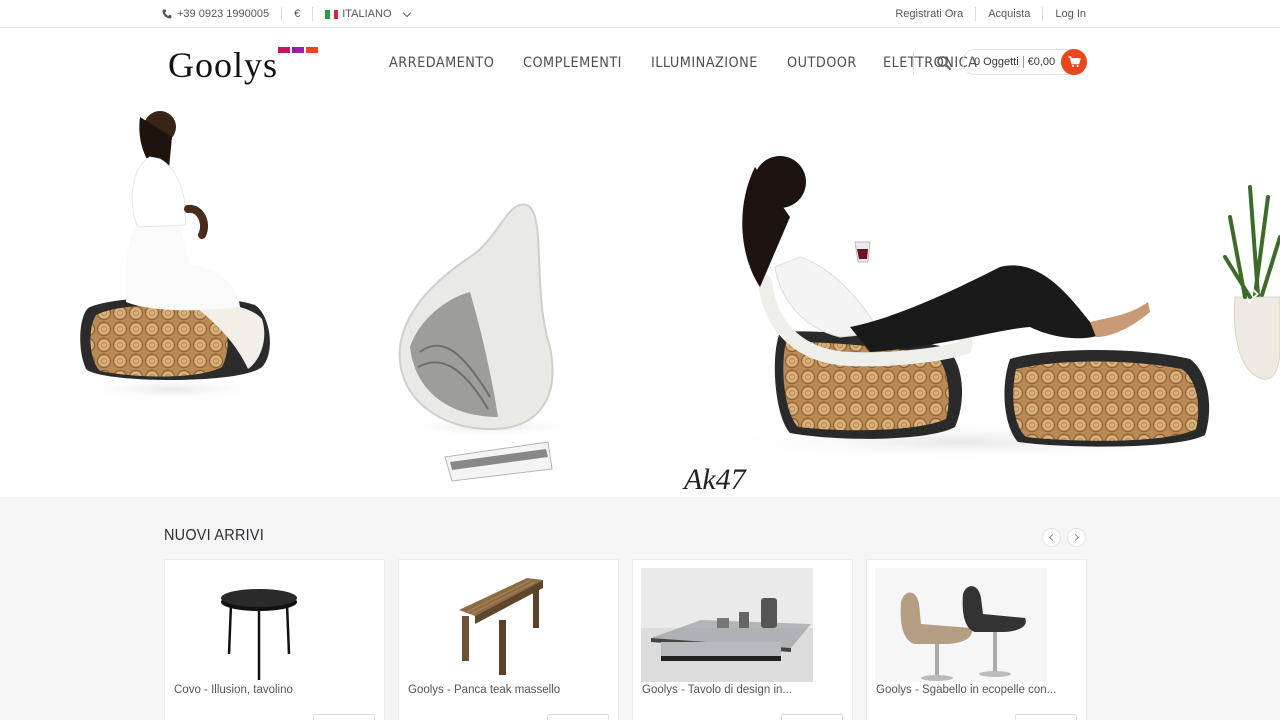 Image resolution: width=1280 pixels, height=720 pixels. I want to click on nav-item-complementi: COMPLEMENTI, so click(572, 63).